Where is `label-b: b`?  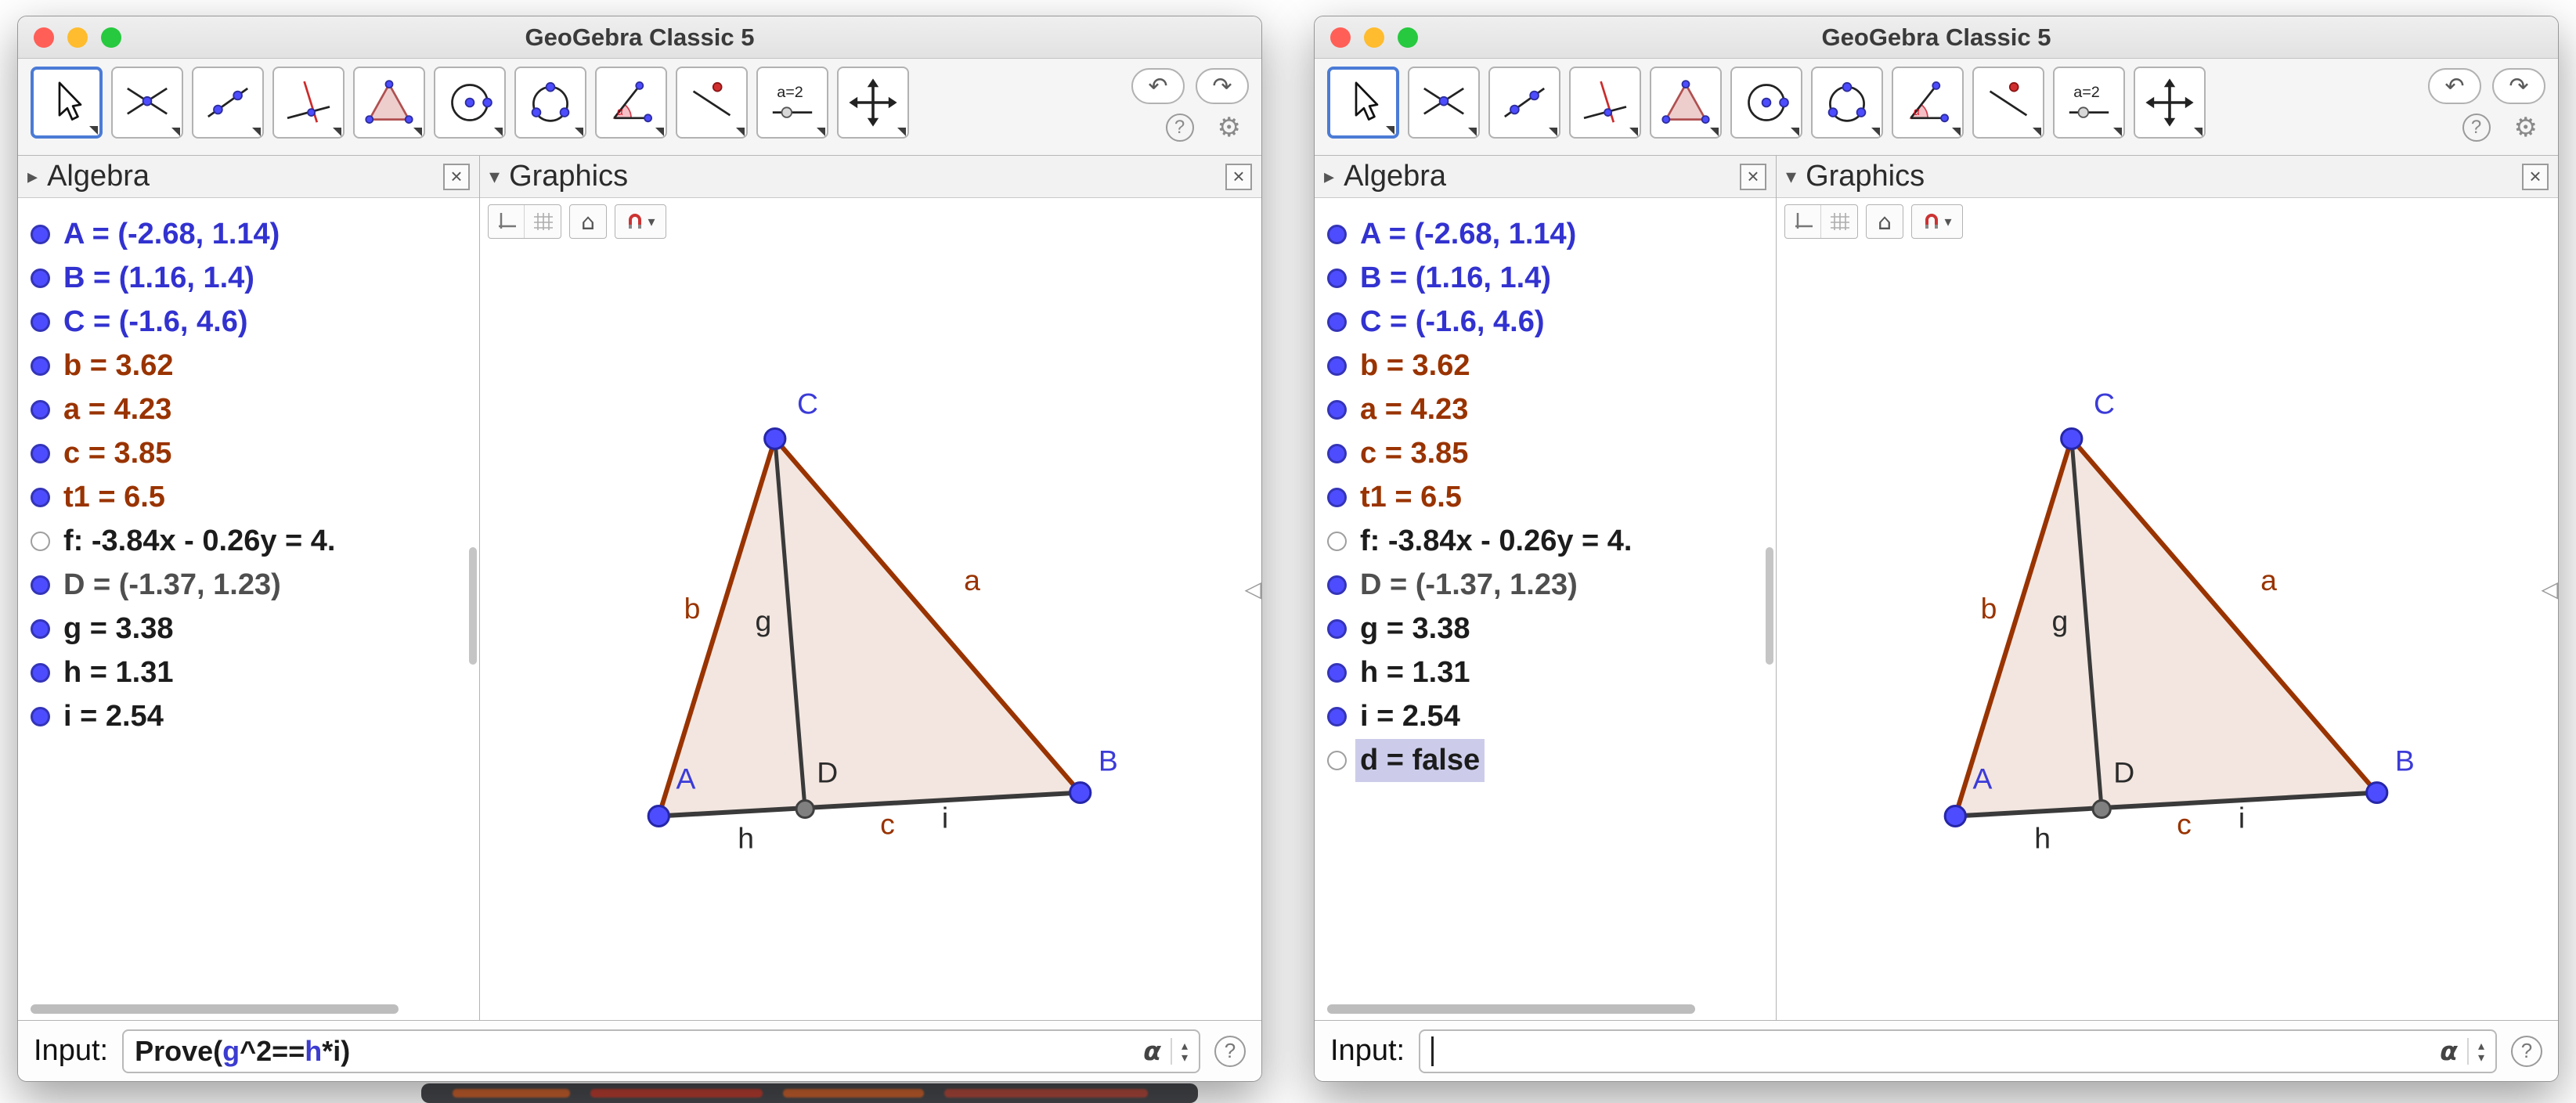 label-b: b is located at coordinates (692, 608).